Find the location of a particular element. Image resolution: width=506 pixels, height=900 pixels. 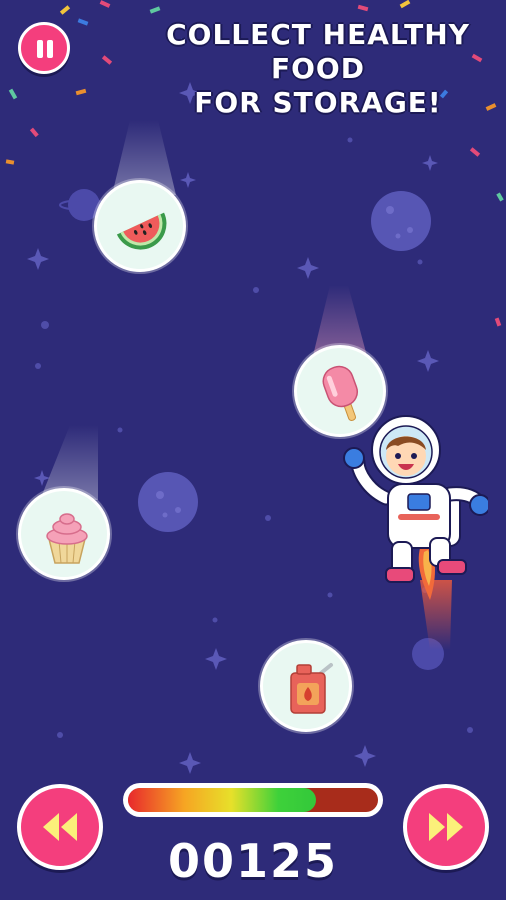

food-item-cupcake is located at coordinates (64, 534).